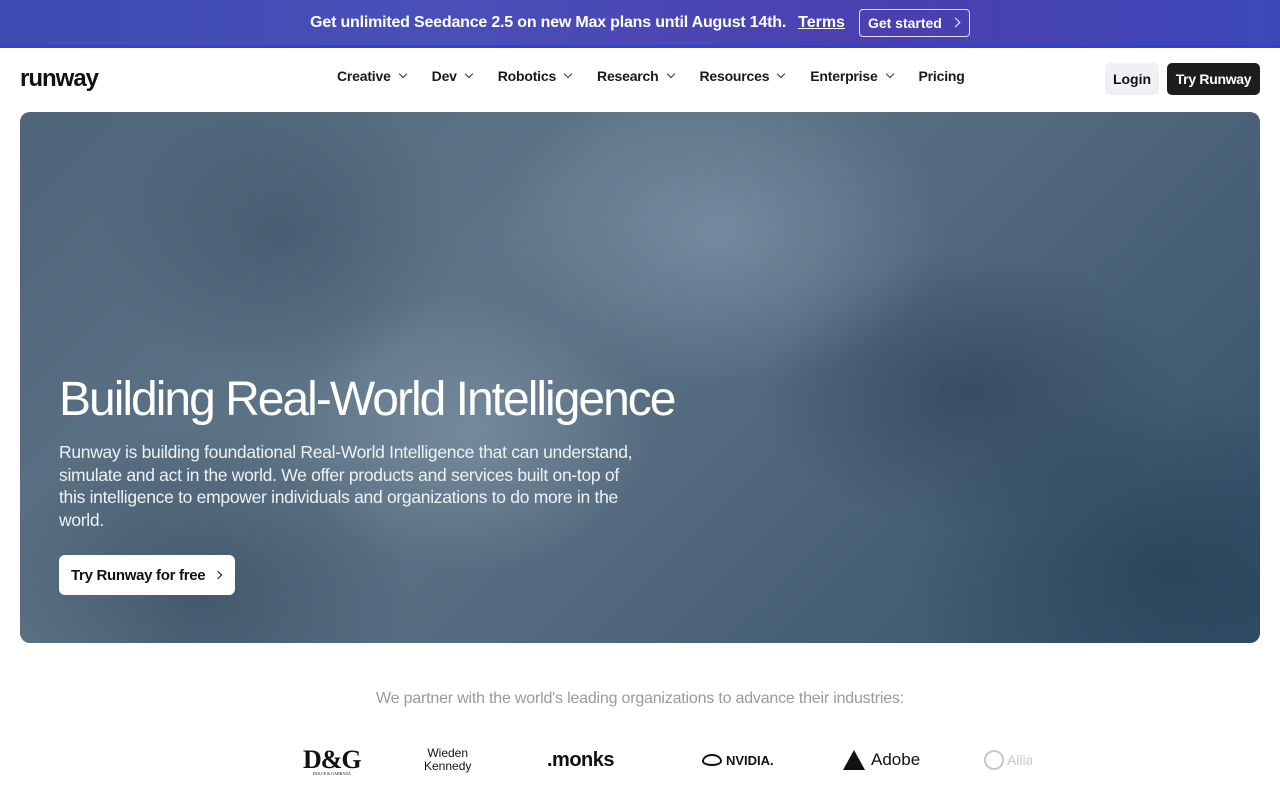  What do you see at coordinates (367, 399) in the screenshot?
I see `hero-title: Building Real-World Intelligence` at bounding box center [367, 399].